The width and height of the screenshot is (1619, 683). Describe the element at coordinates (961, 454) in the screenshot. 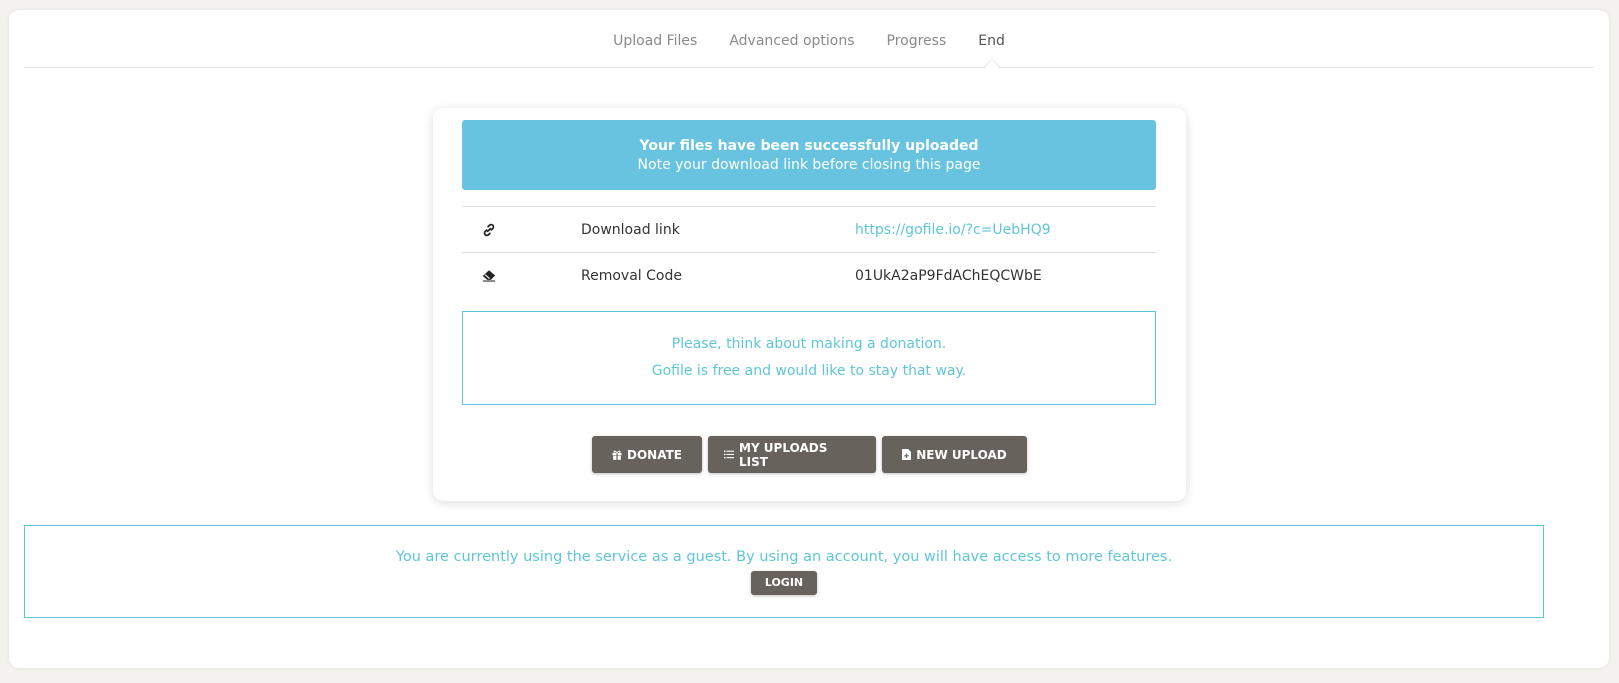

I see `new-upload-label: NEW UPLOAD` at that location.